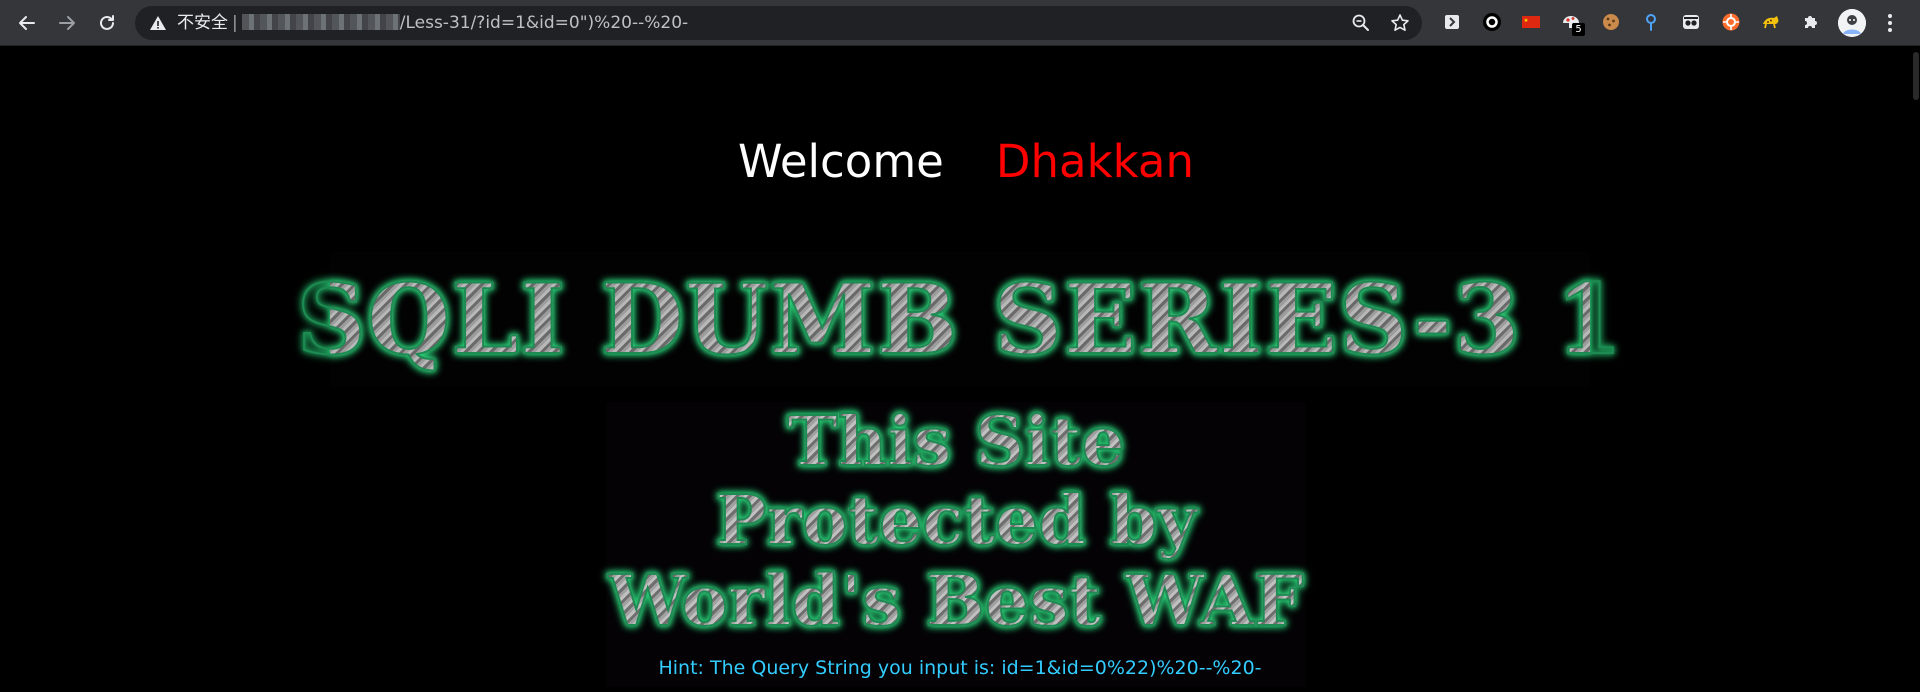 This screenshot has height=692, width=1920. I want to click on extension-reader-button, so click(1452, 22).